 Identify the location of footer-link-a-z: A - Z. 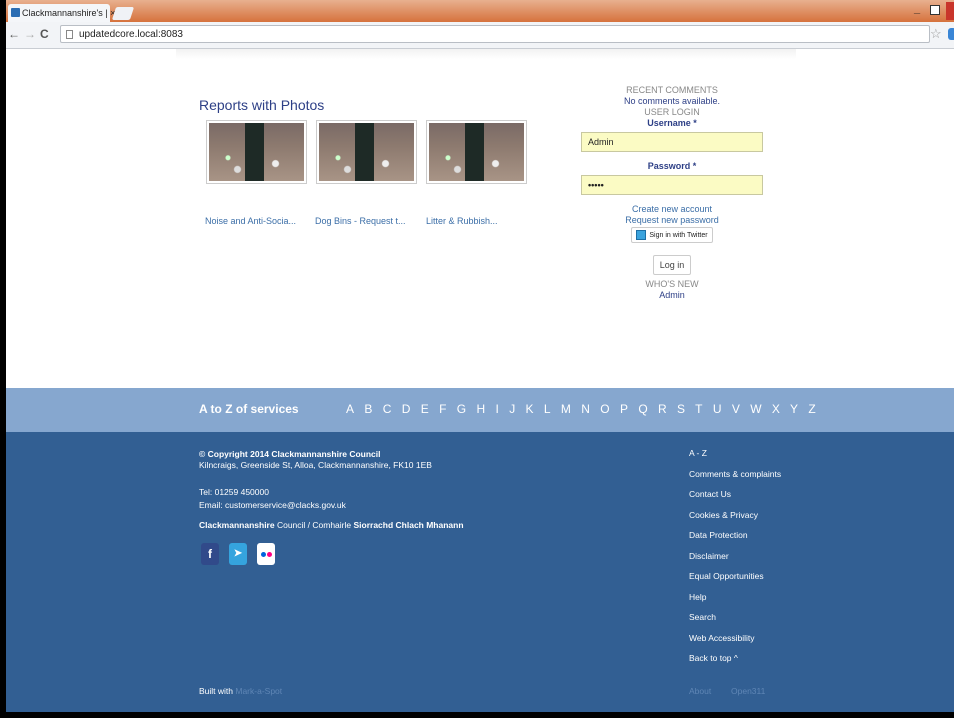
(735, 458).